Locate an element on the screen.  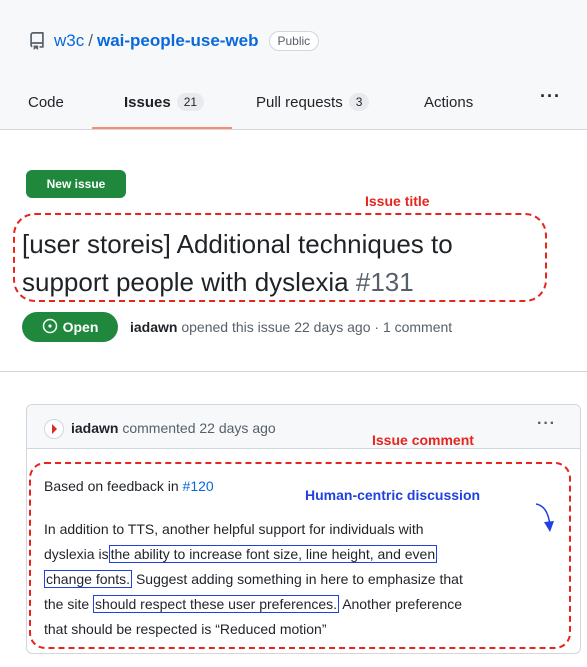
comment-author-line: iadawn commented 22 days ago is located at coordinates (173, 428).